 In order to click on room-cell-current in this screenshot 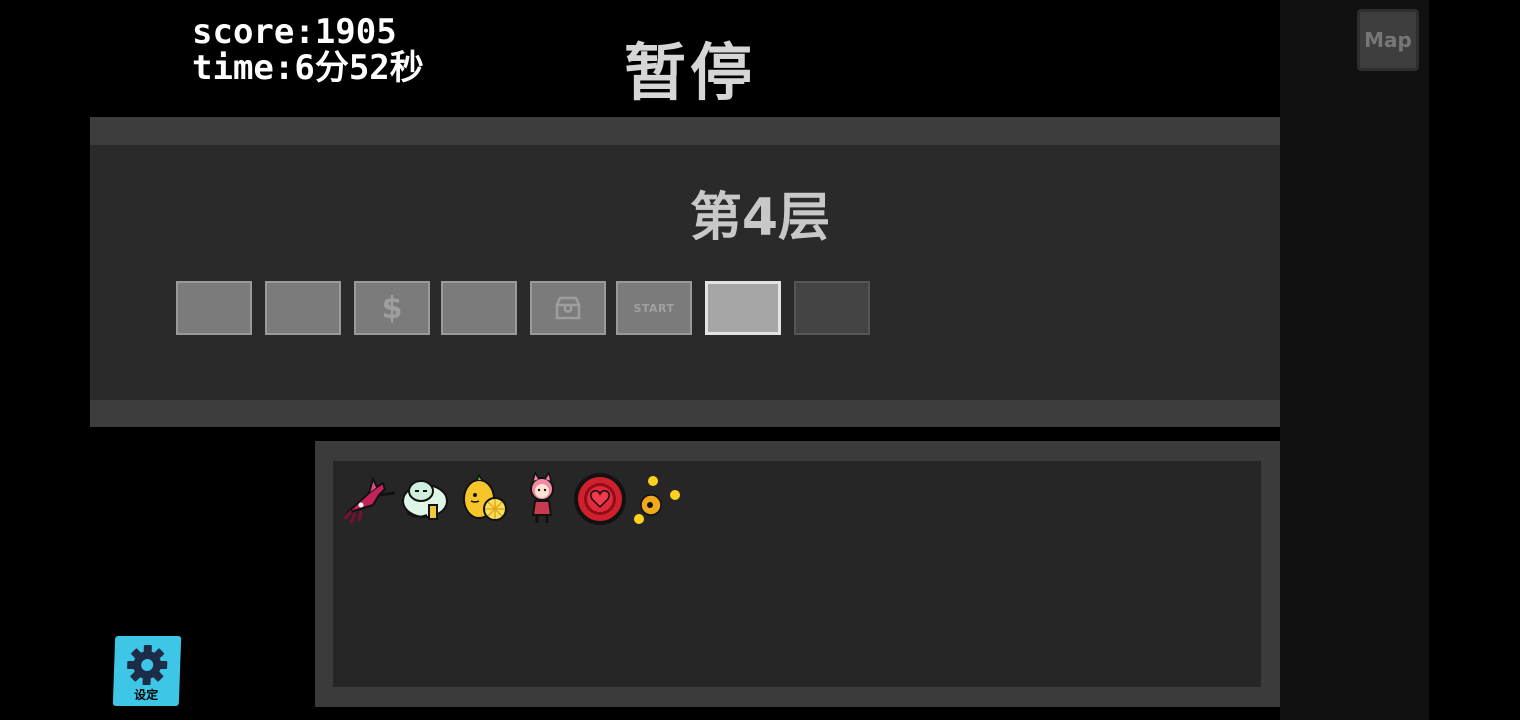, I will do `click(743, 308)`.